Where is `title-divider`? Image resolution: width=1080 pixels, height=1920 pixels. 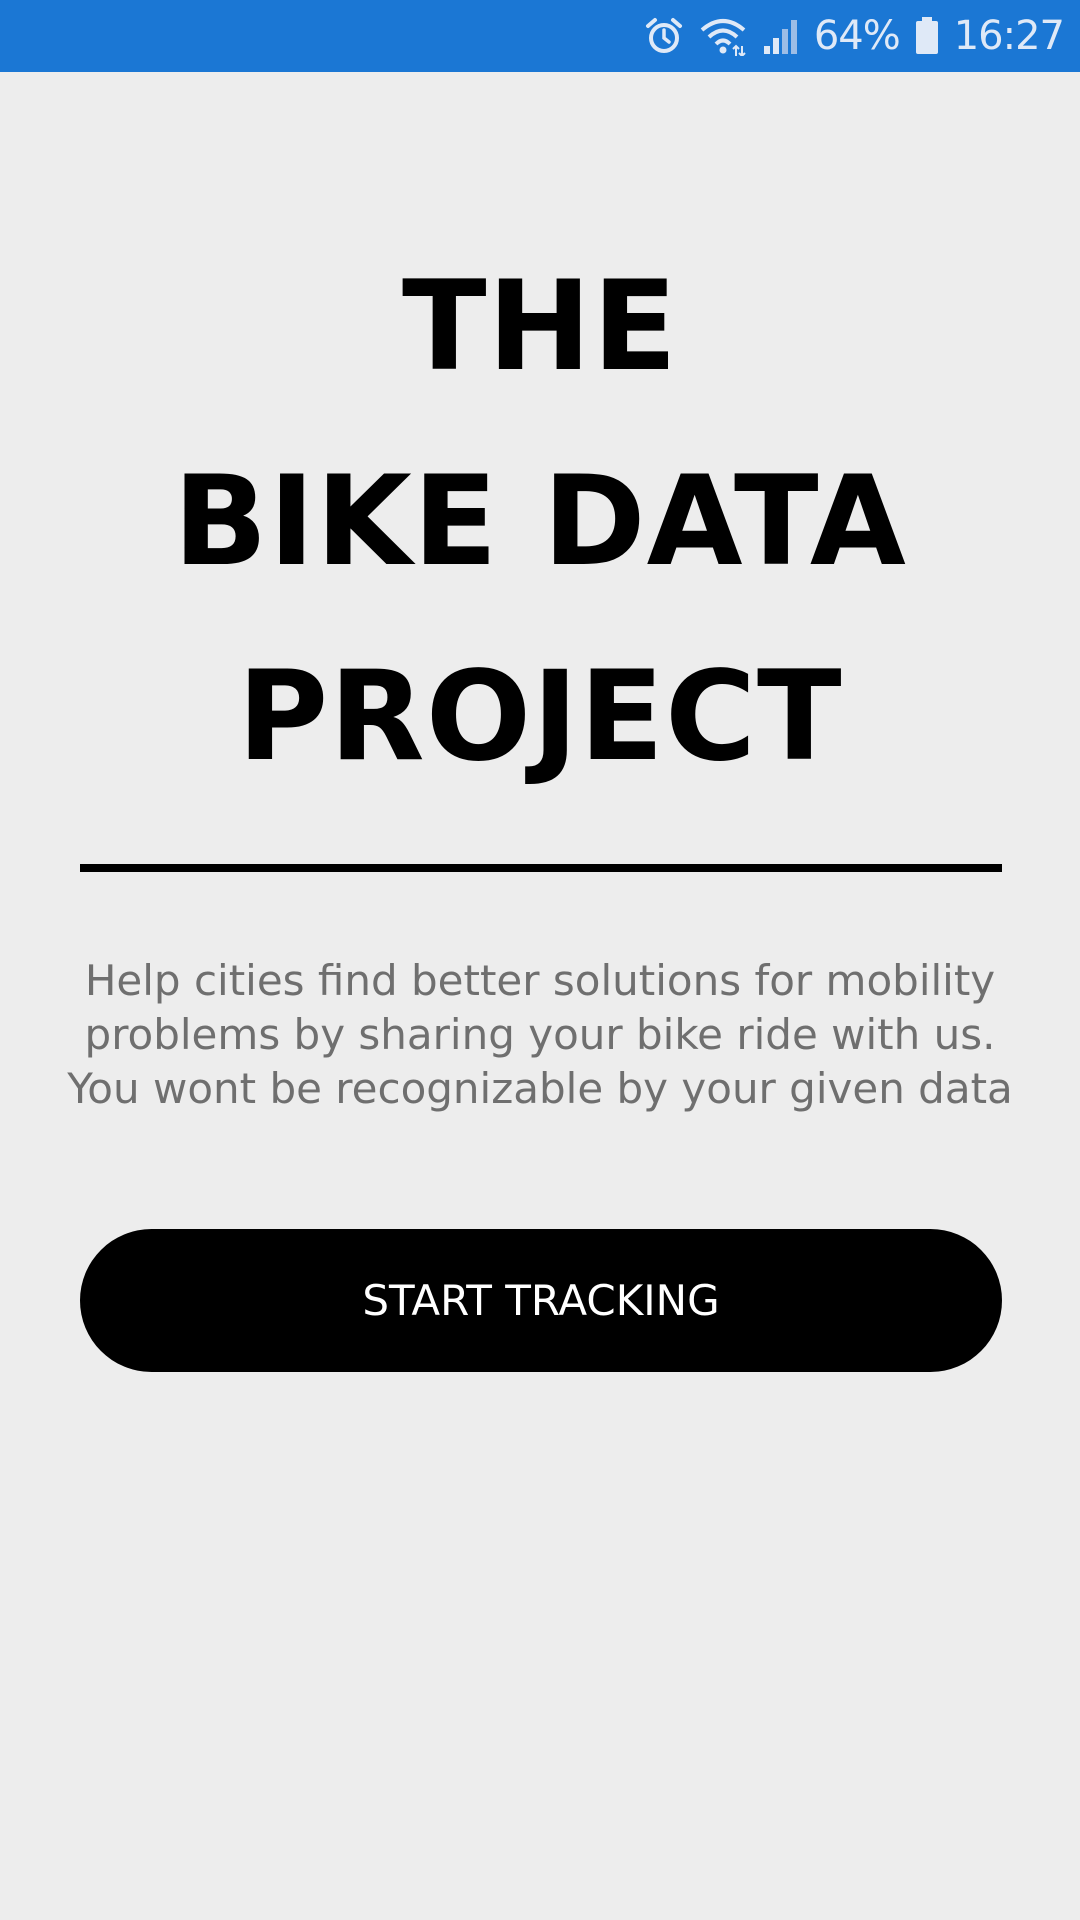 title-divider is located at coordinates (541, 868).